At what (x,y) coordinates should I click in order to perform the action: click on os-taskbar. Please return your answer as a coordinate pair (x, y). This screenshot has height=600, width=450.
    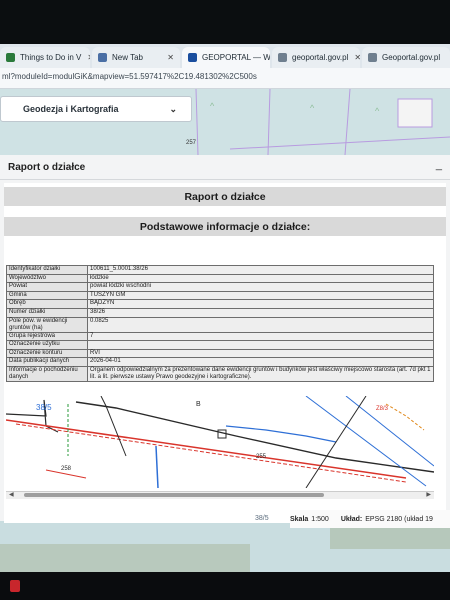
    Looking at the image, I should click on (225, 586).